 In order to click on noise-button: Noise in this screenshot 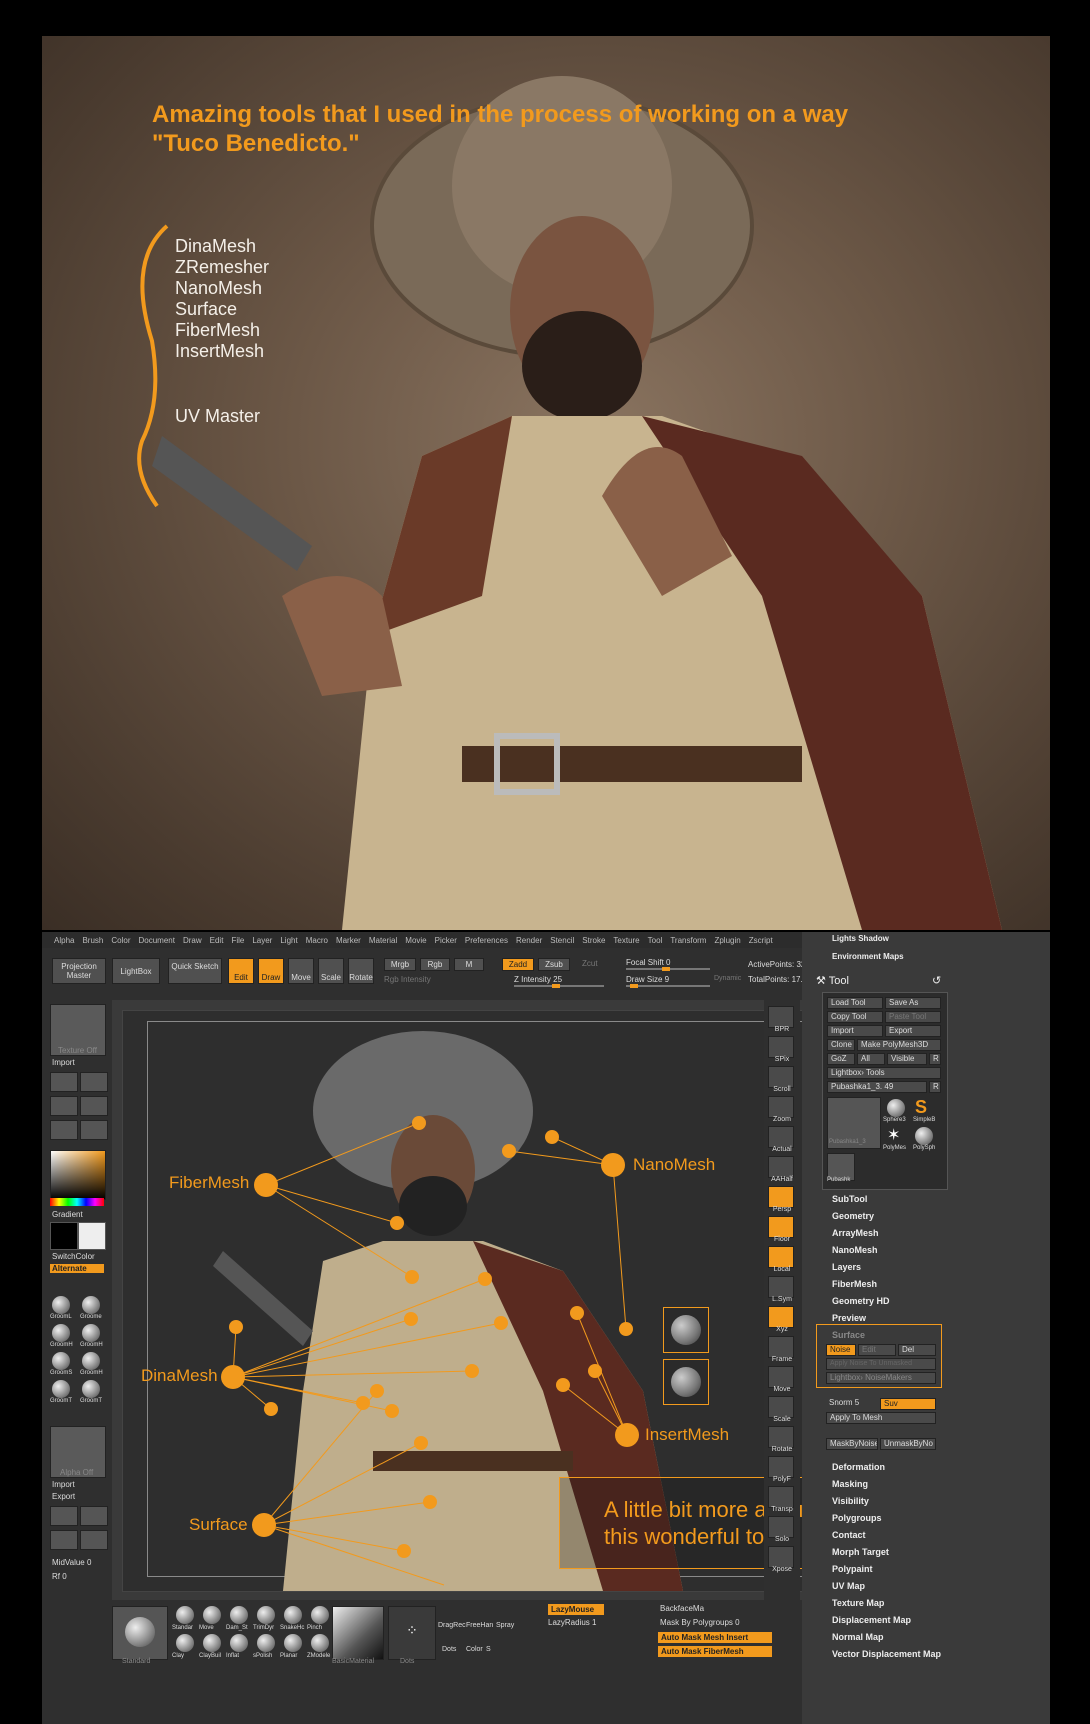, I will do `click(841, 1350)`.